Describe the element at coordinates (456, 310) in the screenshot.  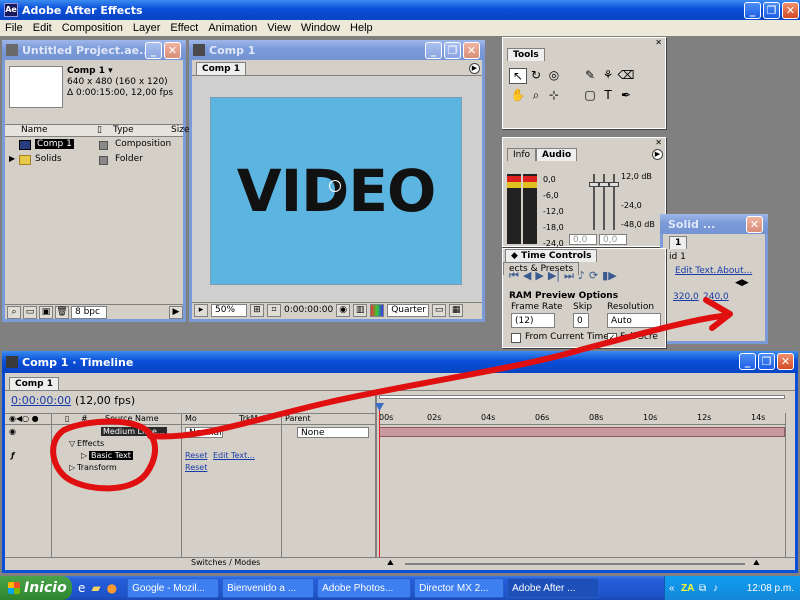
I see `transparency-icon: ▦` at that location.